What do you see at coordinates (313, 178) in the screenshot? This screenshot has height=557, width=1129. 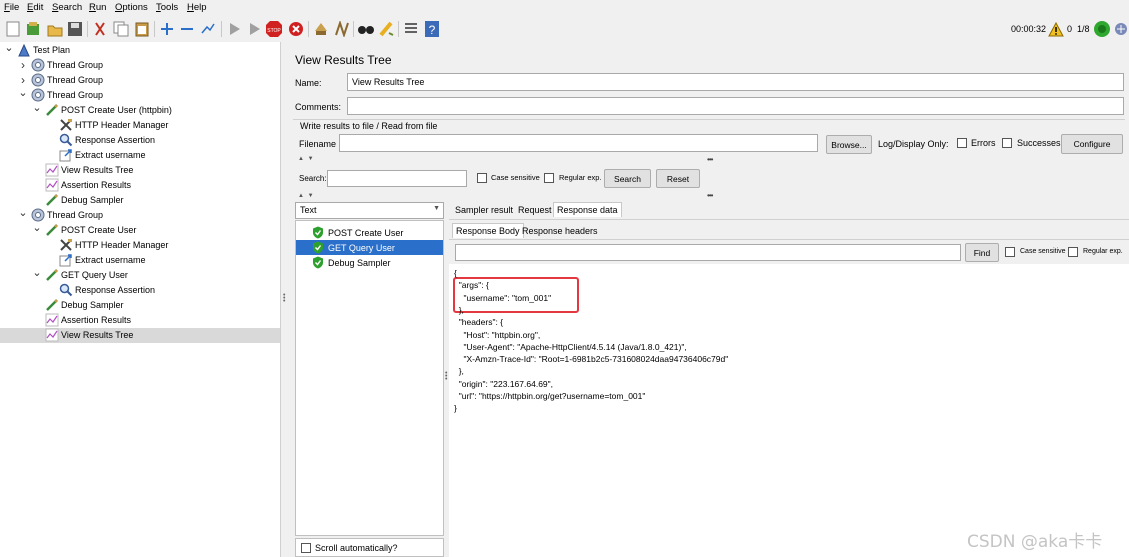 I see `search-label: Search:` at bounding box center [313, 178].